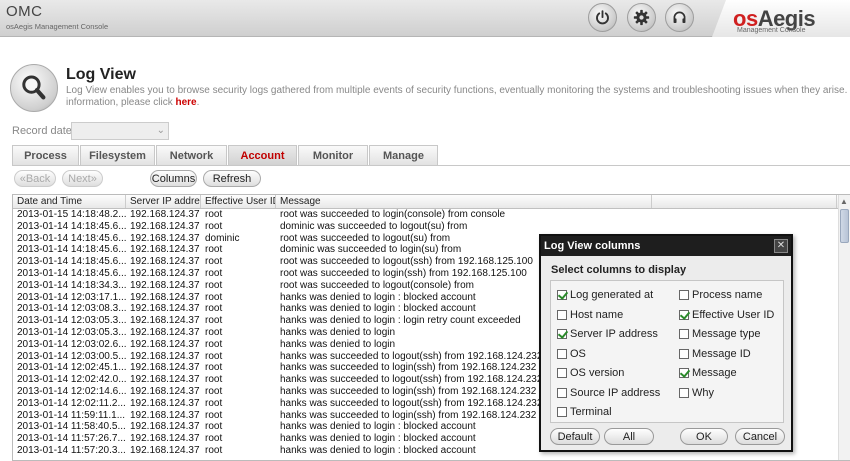  What do you see at coordinates (562, 353) in the screenshot?
I see `checkbox-os` at bounding box center [562, 353].